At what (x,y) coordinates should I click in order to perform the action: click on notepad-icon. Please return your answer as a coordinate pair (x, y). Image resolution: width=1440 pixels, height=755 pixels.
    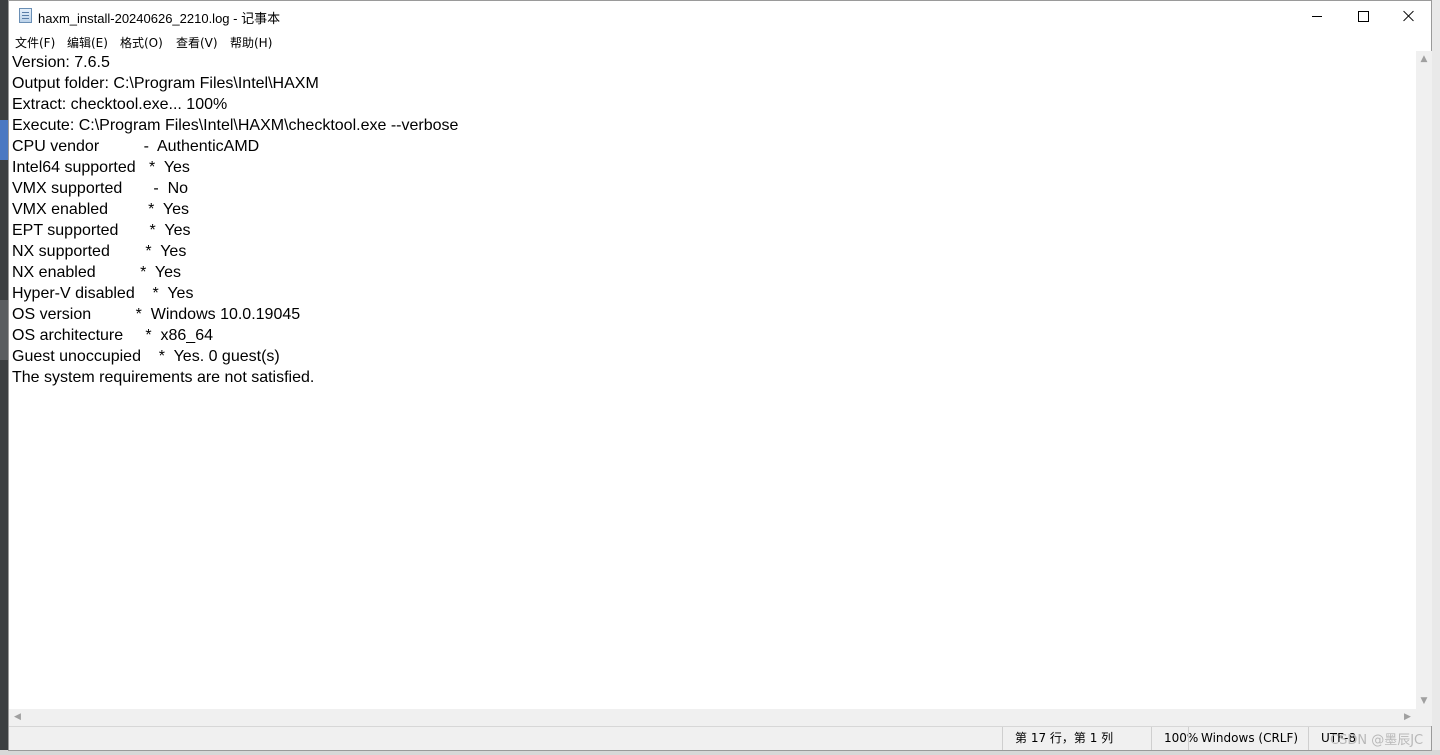
    Looking at the image, I should click on (25, 15).